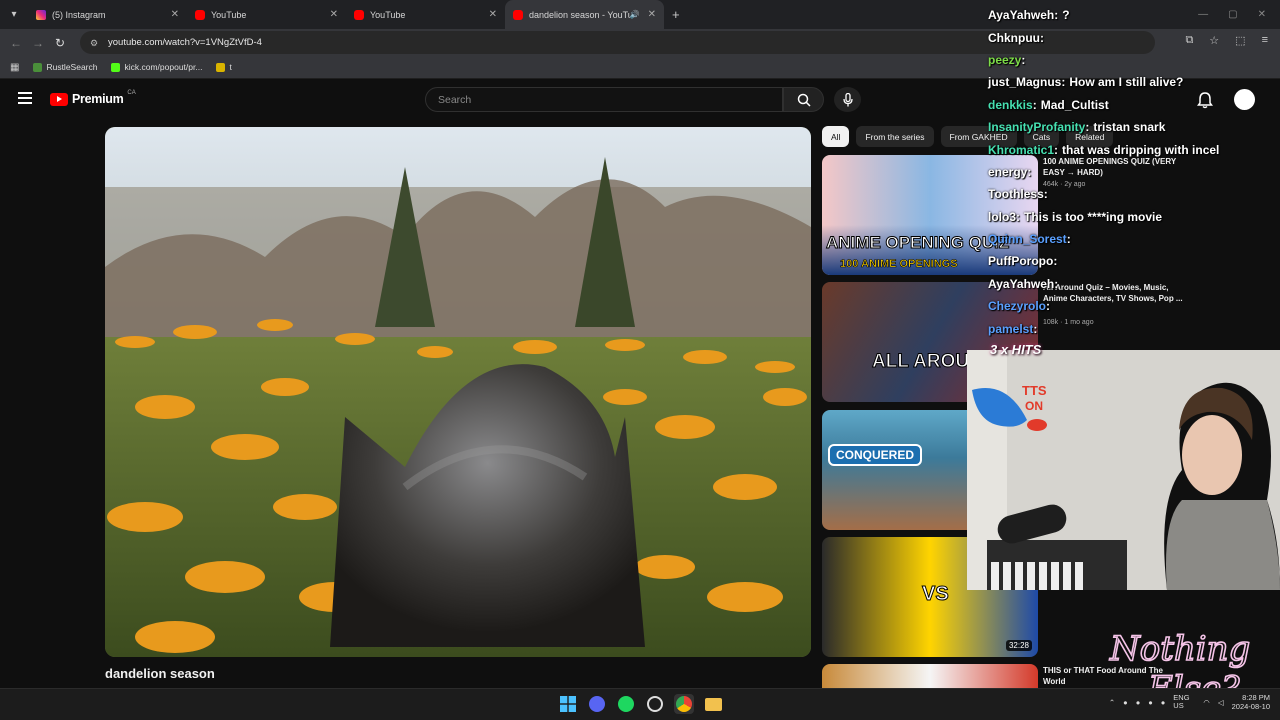 The width and height of the screenshot is (1280, 720). I want to click on tab-dandelion-season: dandelion season - YouTube 🔊 ✕, so click(584, 14).